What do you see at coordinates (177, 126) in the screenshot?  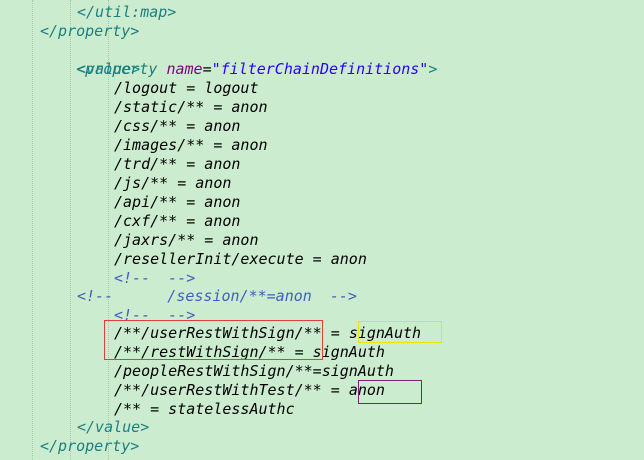 I see `code-line-css: /css/** = anon` at bounding box center [177, 126].